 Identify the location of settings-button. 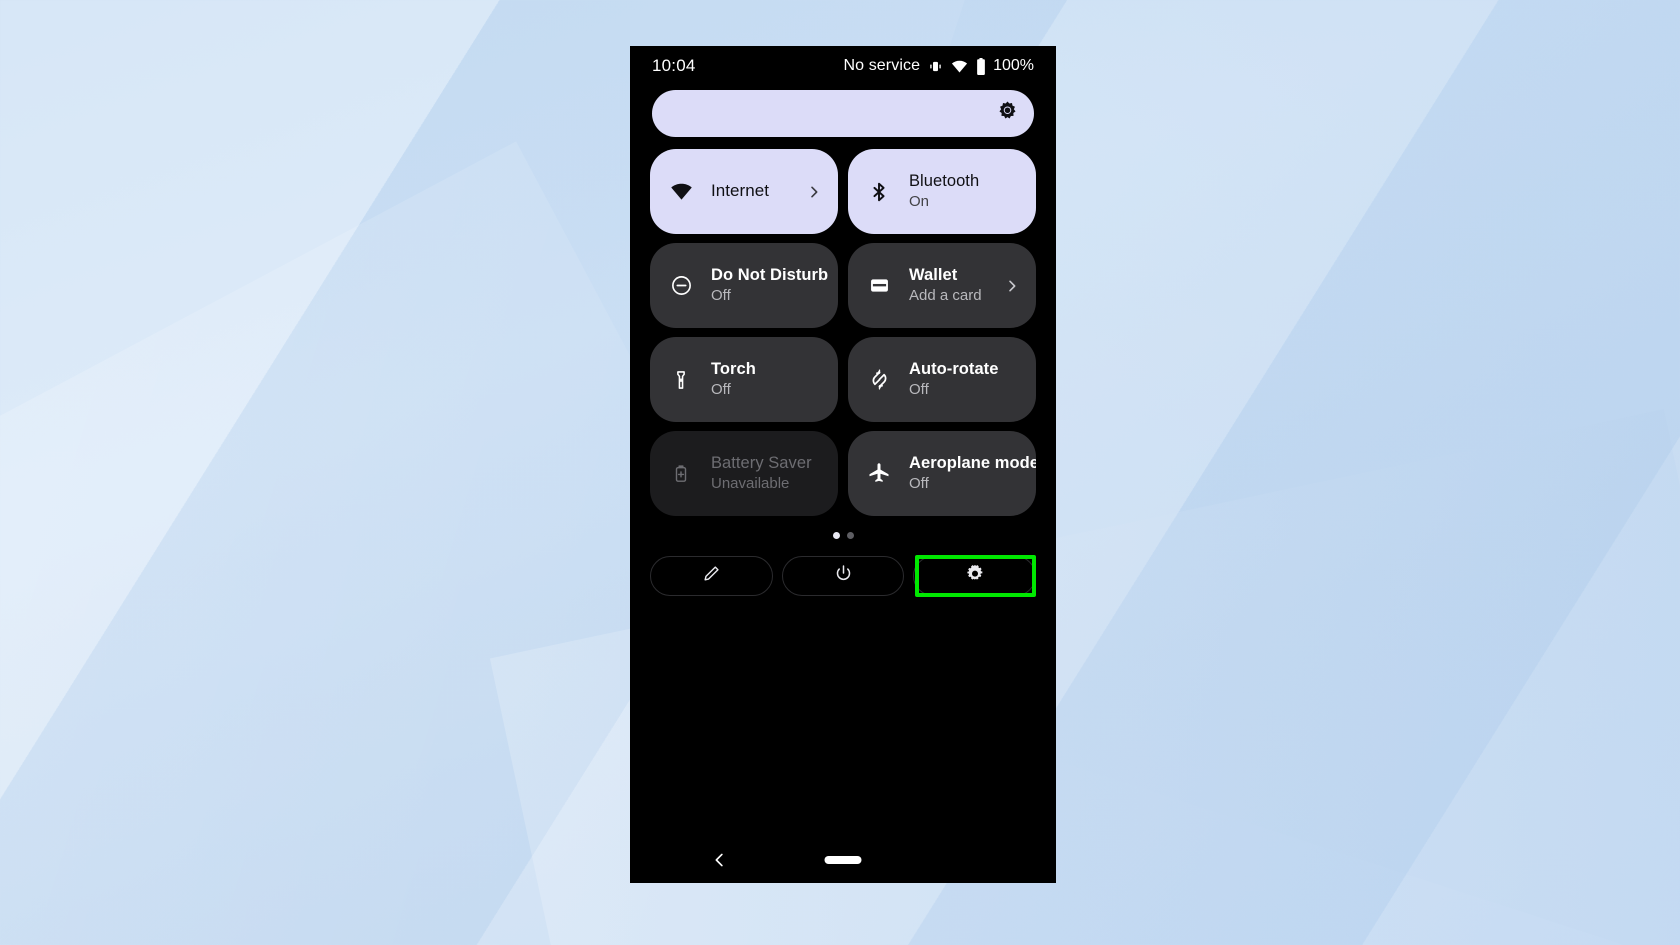
(975, 576).